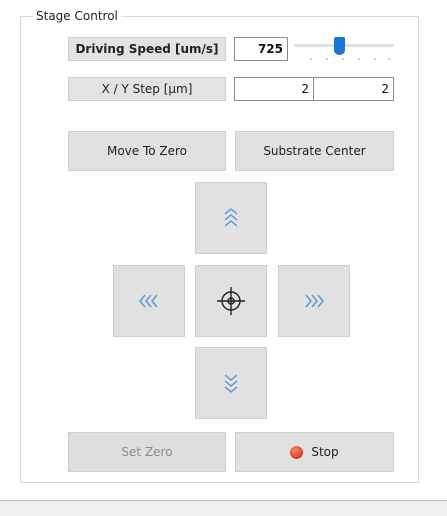  Describe the element at coordinates (223, 508) in the screenshot. I see `status-strip` at that location.